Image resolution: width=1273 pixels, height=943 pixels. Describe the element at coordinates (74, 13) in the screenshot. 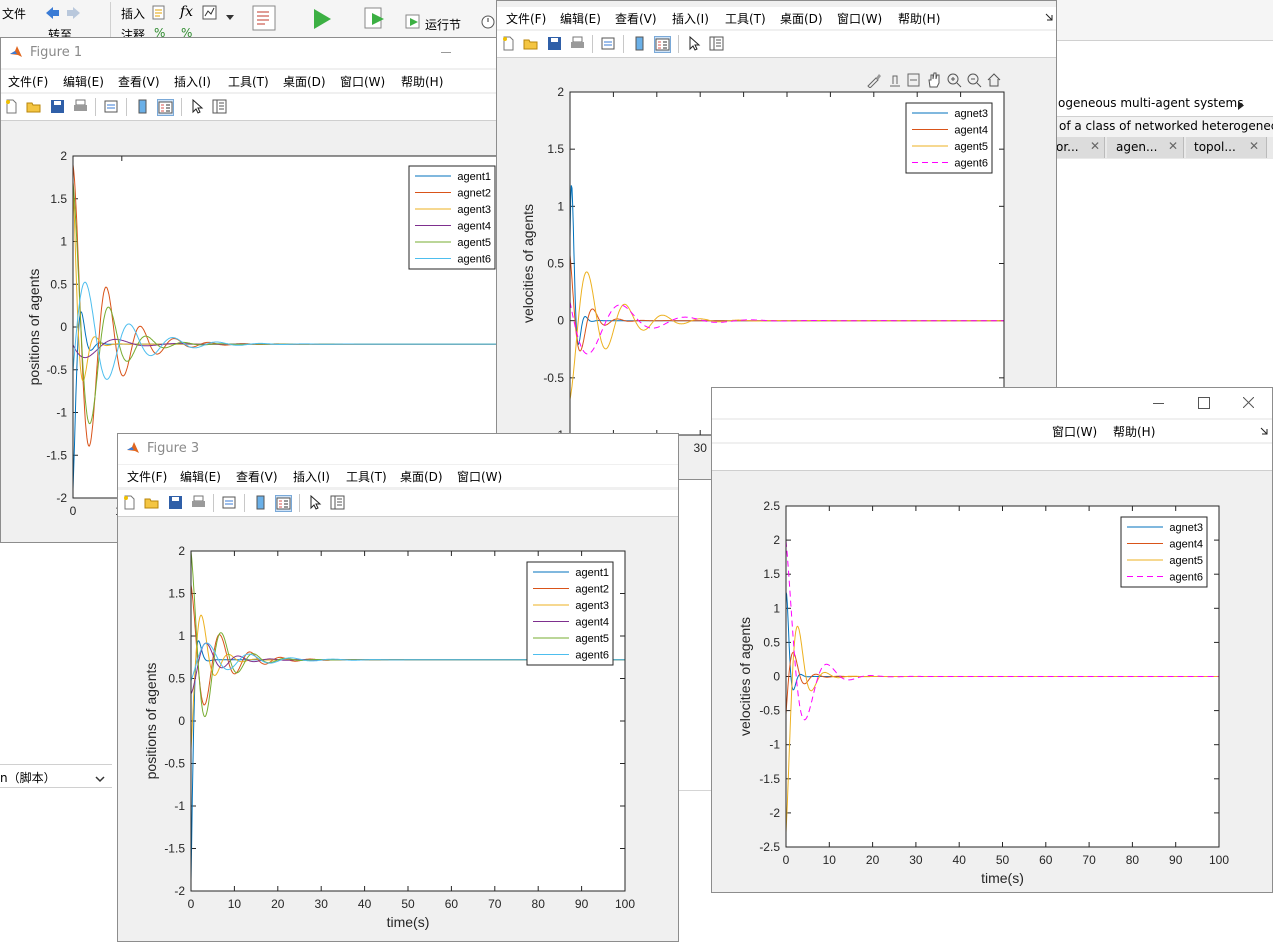

I see `forward-arrow-icon` at that location.